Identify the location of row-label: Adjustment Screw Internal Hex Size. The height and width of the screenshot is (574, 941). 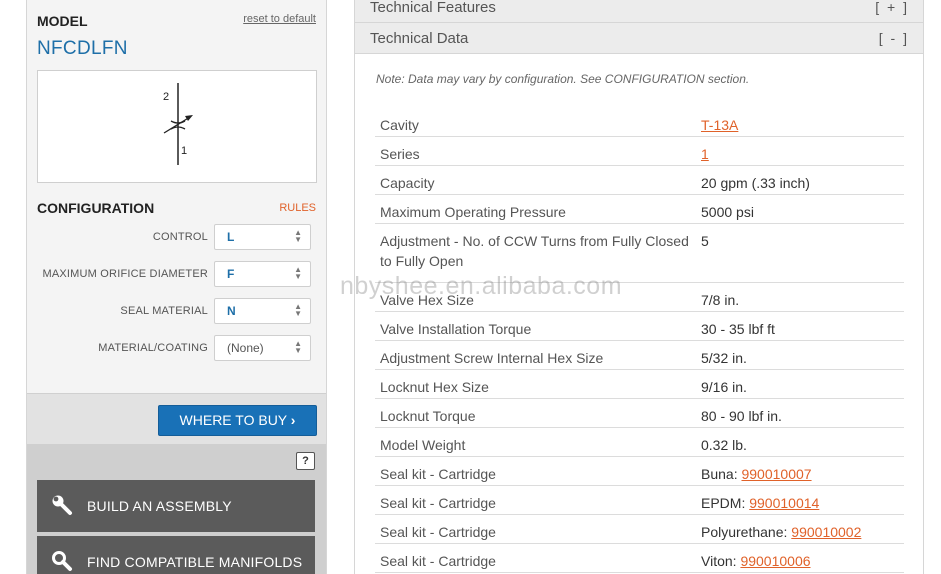
(492, 358).